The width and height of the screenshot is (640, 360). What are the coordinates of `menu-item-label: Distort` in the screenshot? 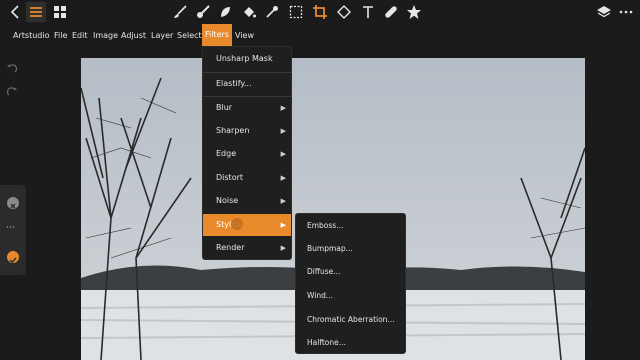 It's located at (230, 177).